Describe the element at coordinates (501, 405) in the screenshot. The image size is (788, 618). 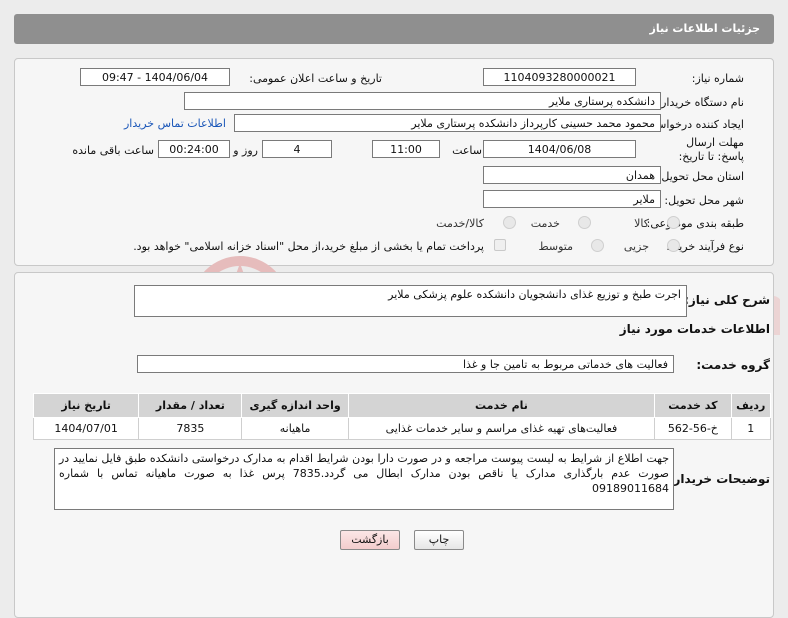
I see `col-service-name: نام خدمت` at that location.